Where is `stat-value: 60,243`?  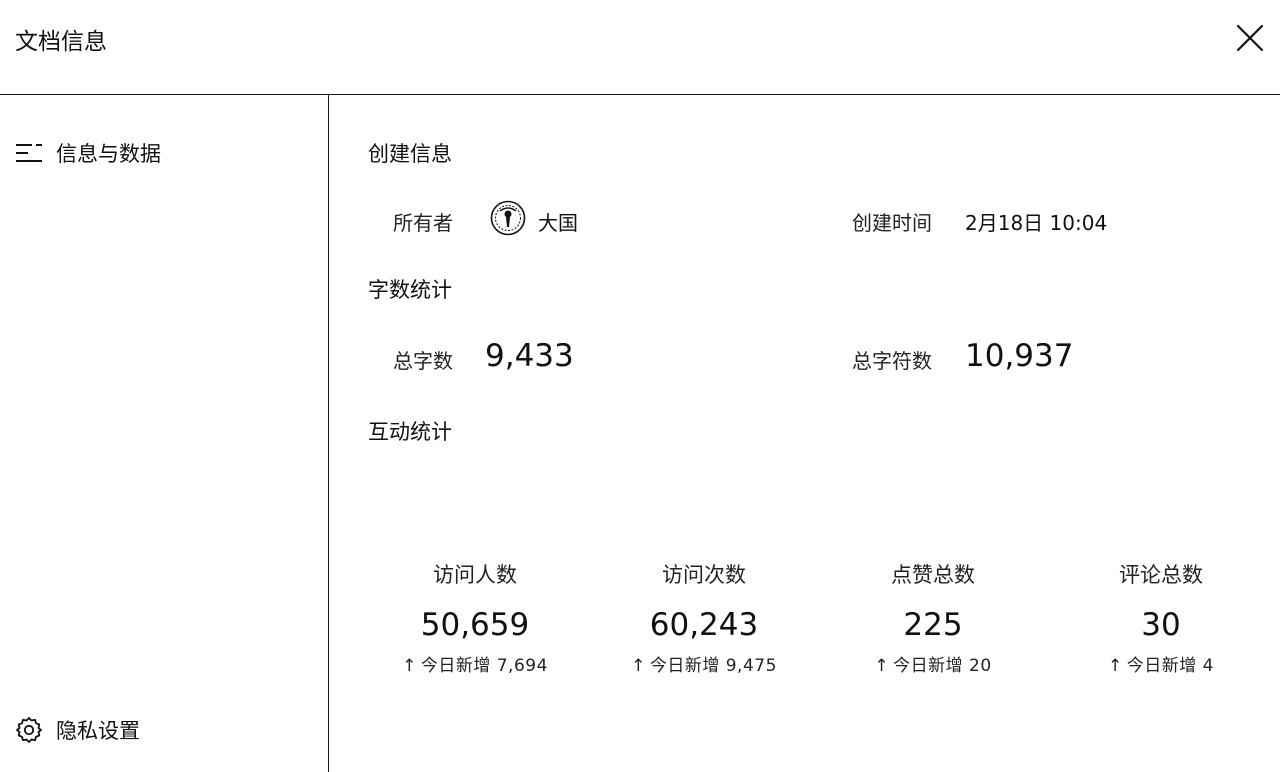
stat-value: 60,243 is located at coordinates (704, 625).